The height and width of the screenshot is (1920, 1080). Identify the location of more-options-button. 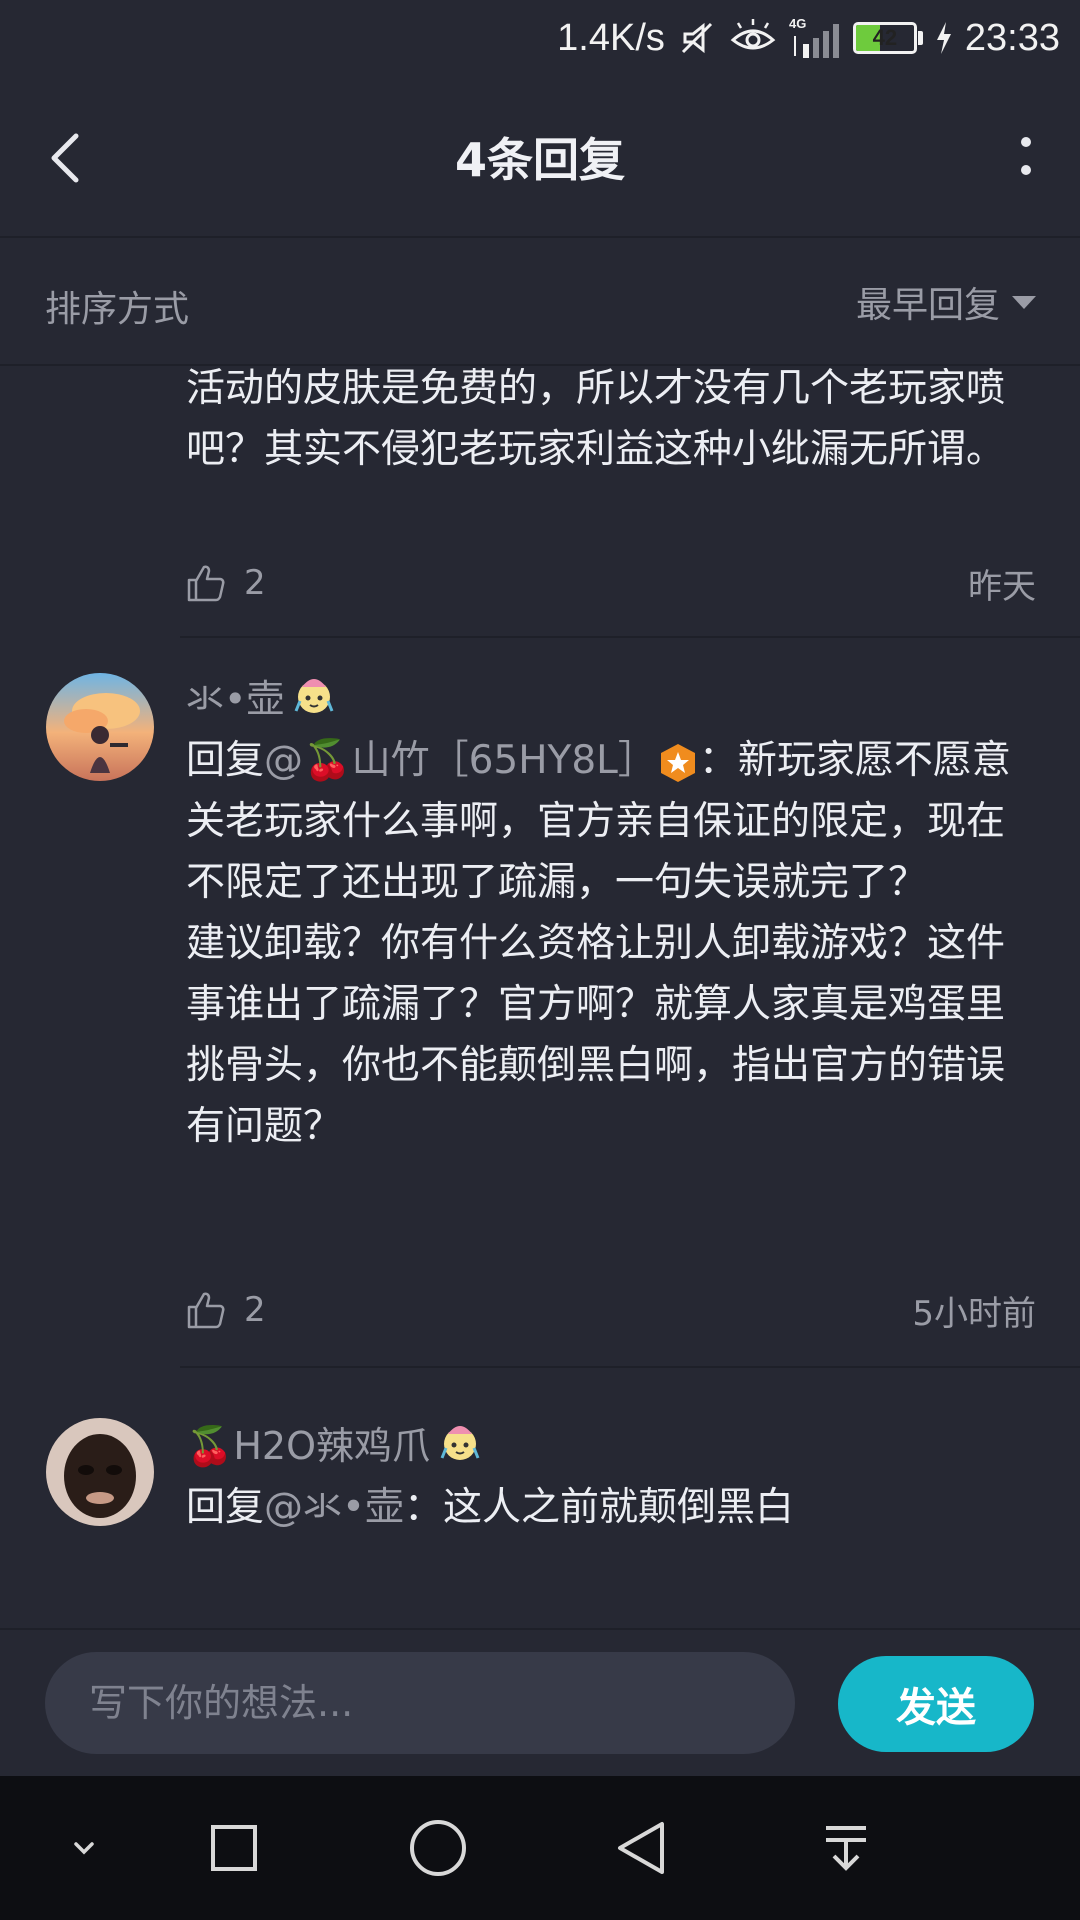
(1026, 156).